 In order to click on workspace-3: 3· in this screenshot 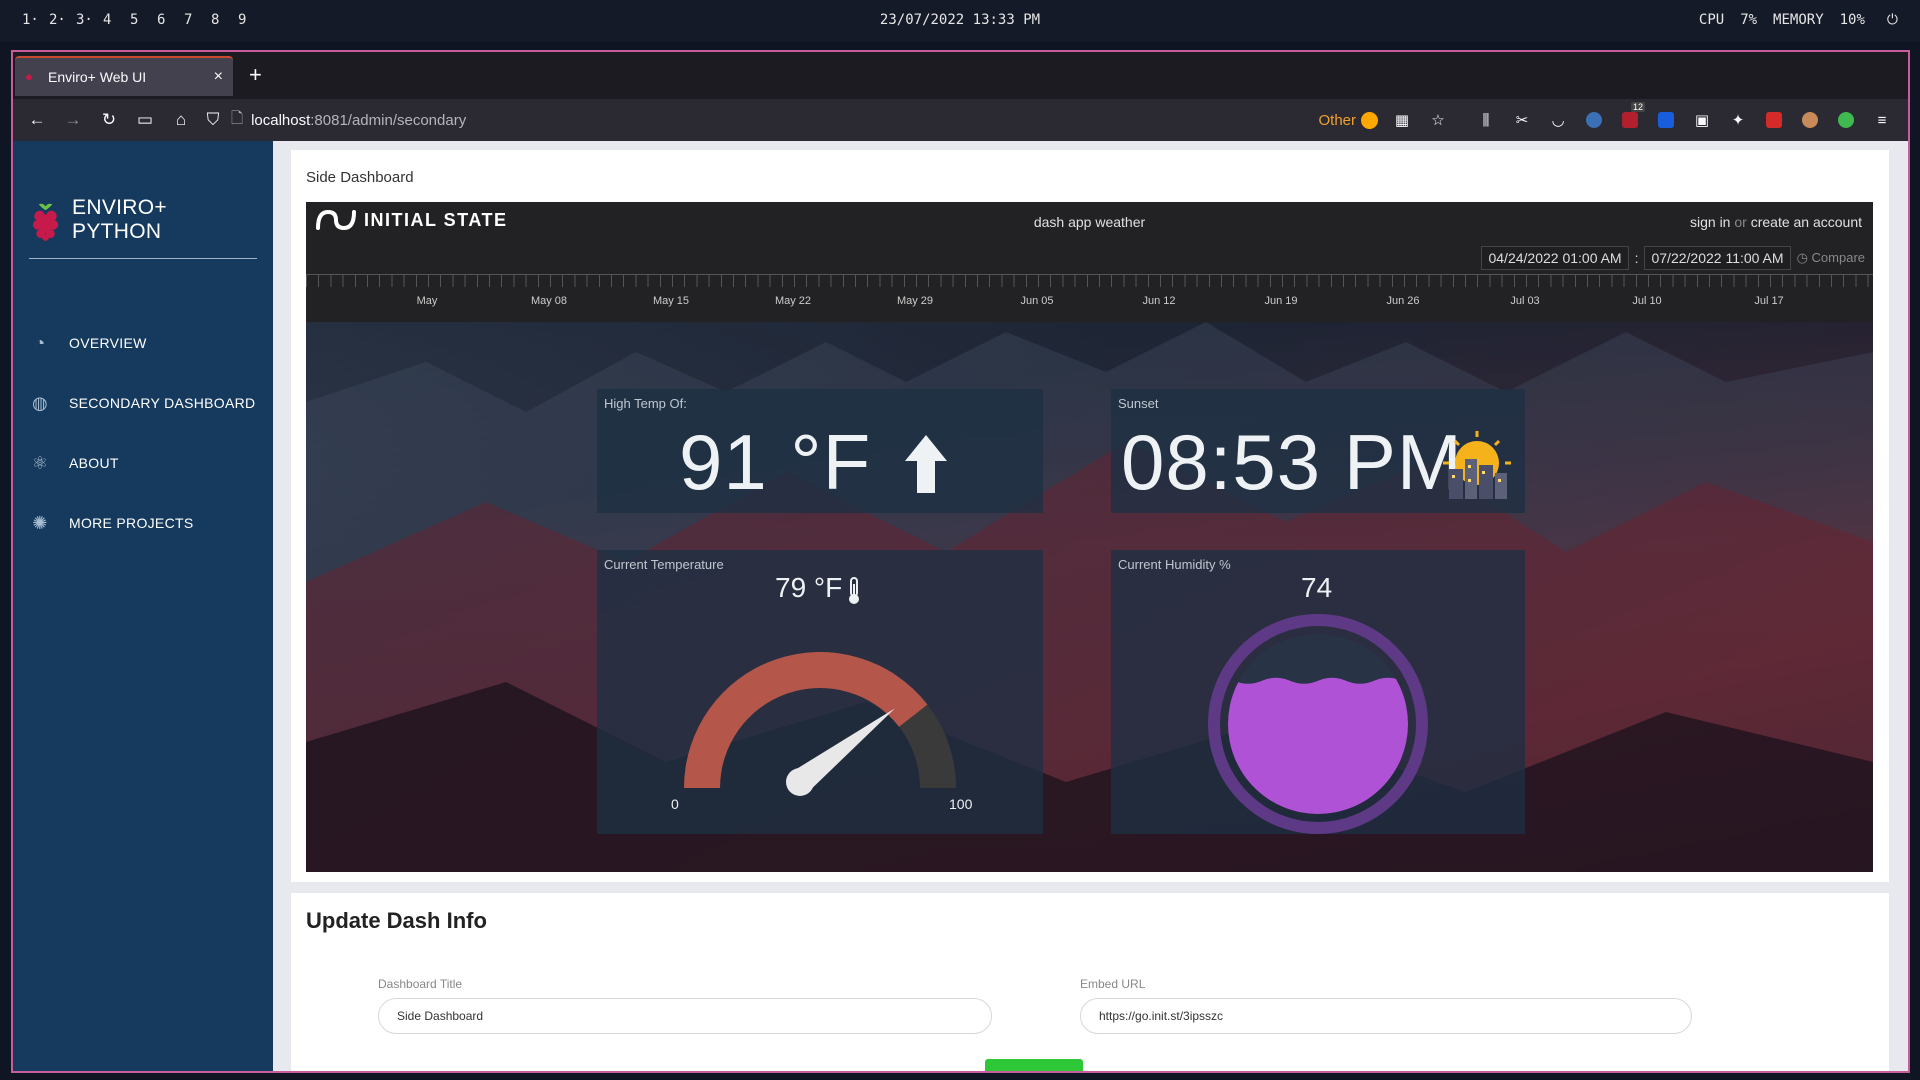, I will do `click(89, 20)`.